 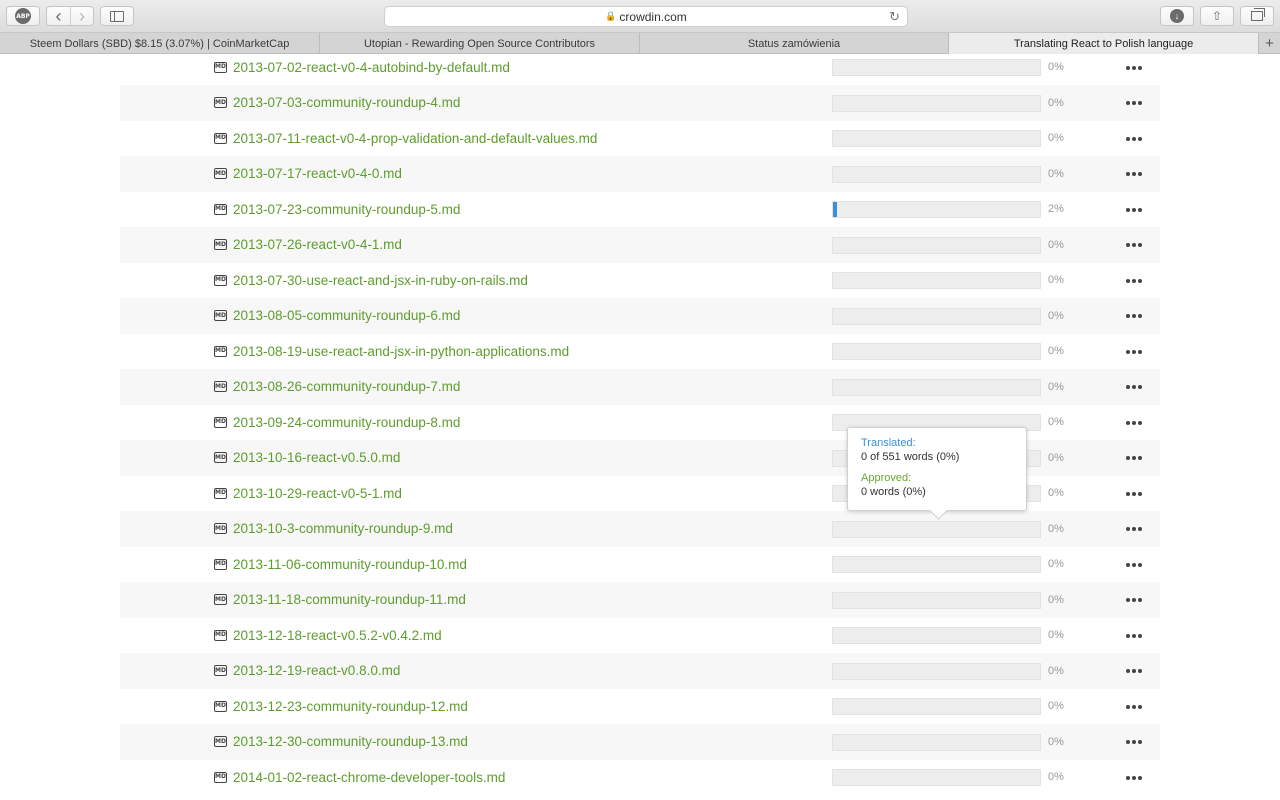 What do you see at coordinates (58, 16) in the screenshot?
I see `back-button: ‹` at bounding box center [58, 16].